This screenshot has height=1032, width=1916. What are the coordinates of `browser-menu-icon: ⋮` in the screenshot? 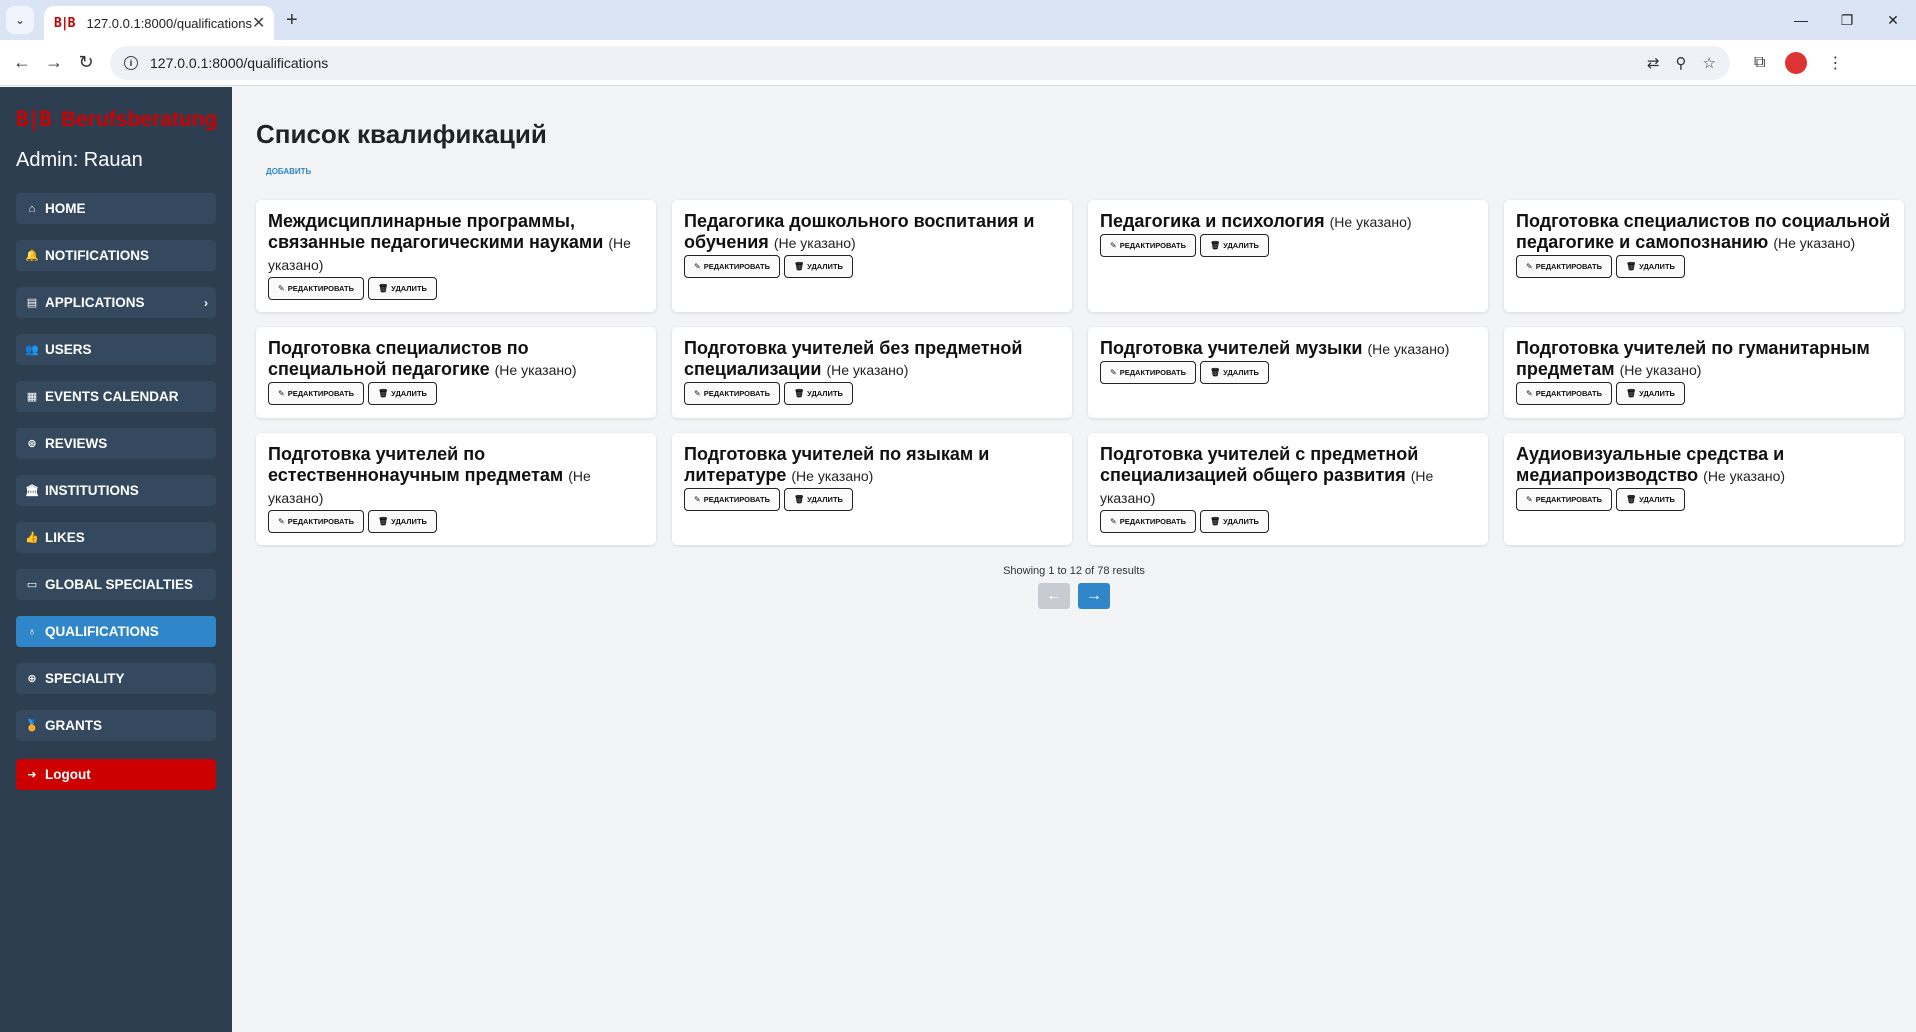 It's located at (1835, 63).